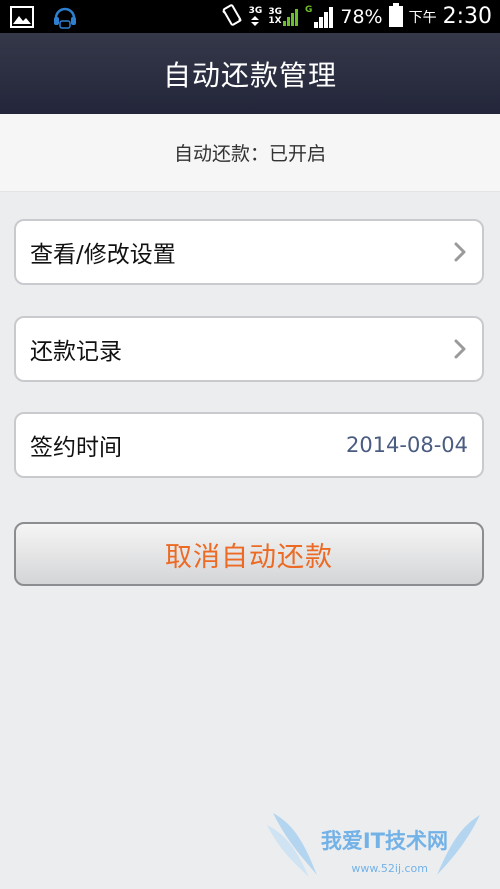 The width and height of the screenshot is (500, 889). I want to click on status-bar-right: 3G 3G 1X G 78% 下午 2:30, so click(356, 16).